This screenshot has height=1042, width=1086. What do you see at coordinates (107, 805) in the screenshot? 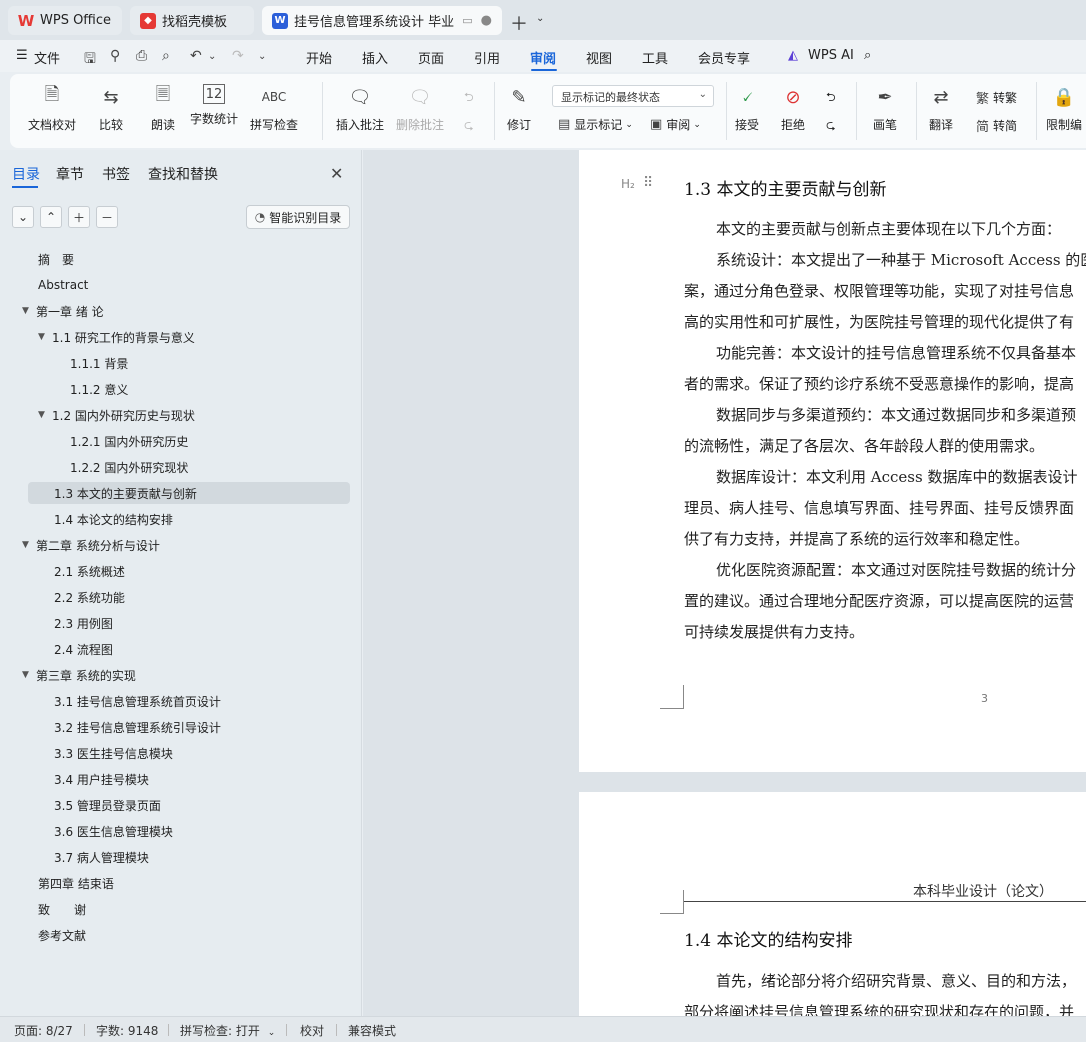
I see `toc-item: 3.5 管理员登录页面` at bounding box center [107, 805].